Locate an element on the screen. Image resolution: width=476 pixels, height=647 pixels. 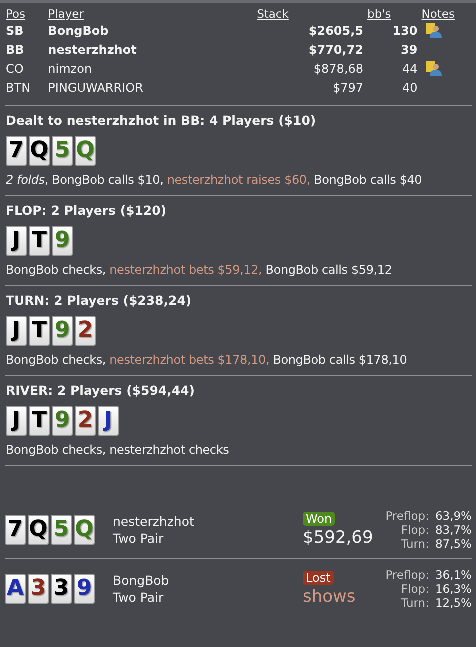
equity-value: 12,5% is located at coordinates (453, 603).